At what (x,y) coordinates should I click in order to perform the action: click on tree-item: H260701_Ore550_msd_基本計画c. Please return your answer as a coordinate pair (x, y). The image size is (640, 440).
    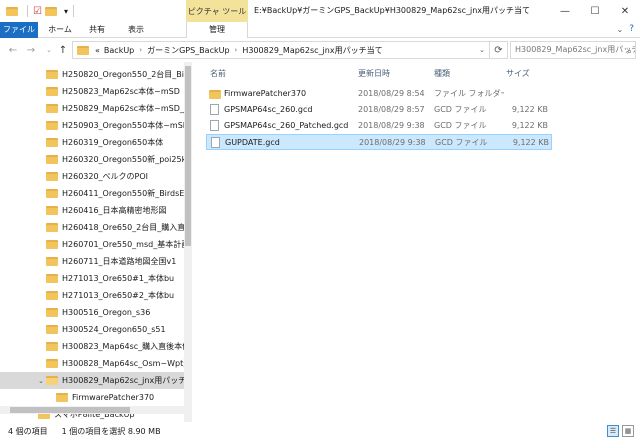
    Looking at the image, I should click on (92, 244).